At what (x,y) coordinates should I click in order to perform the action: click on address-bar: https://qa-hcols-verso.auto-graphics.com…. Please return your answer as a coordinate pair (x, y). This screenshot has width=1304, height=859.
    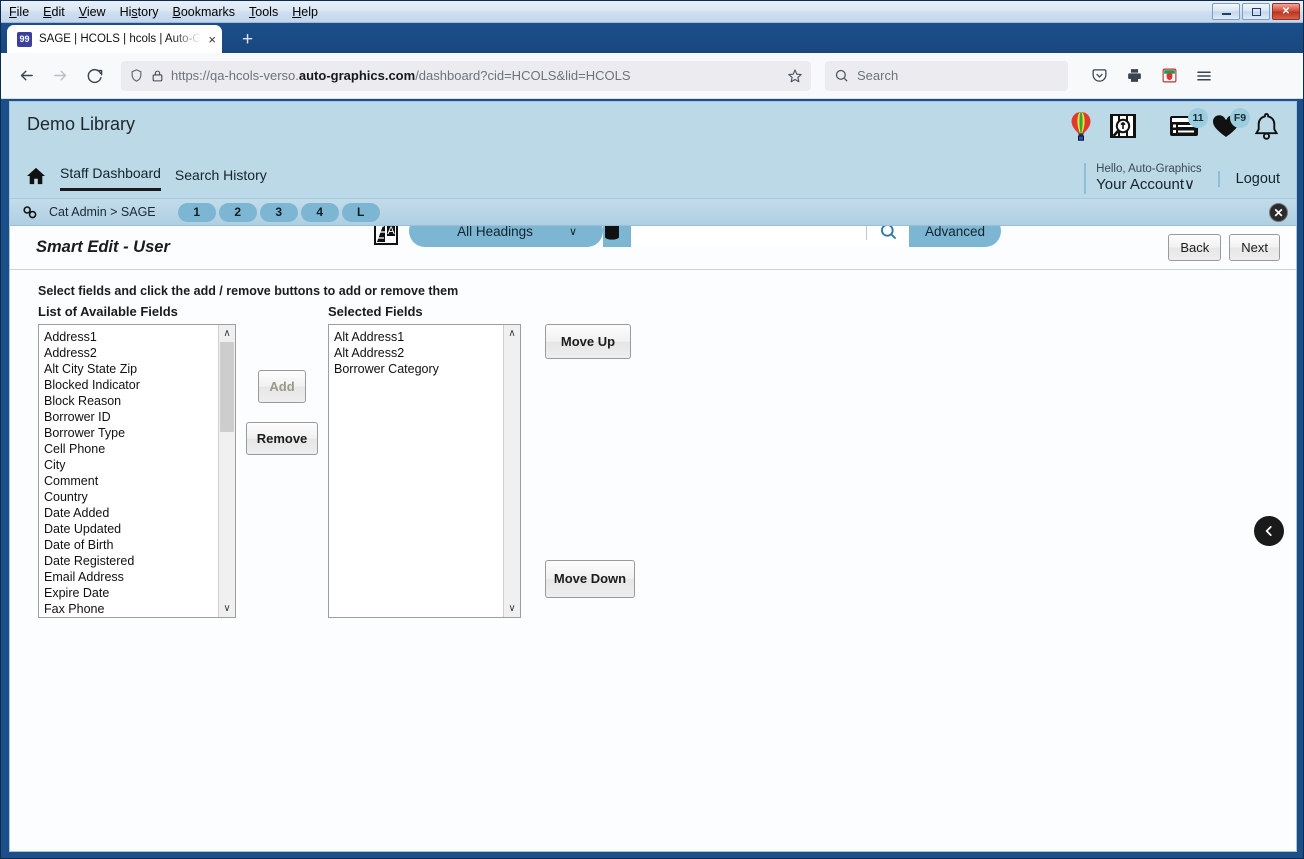
    Looking at the image, I should click on (466, 75).